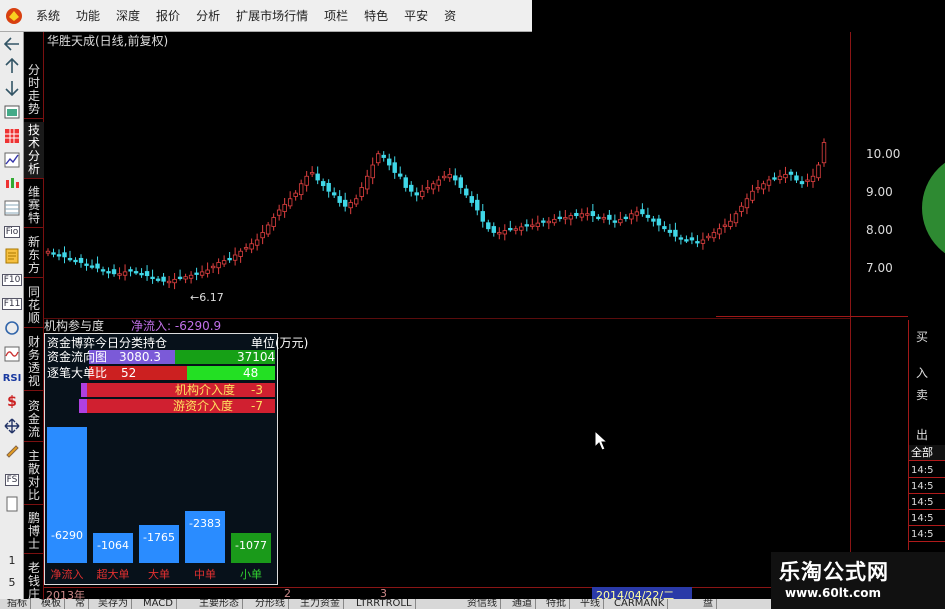 The width and height of the screenshot is (945, 609). I want to click on f11-icon: F11, so click(12, 304).